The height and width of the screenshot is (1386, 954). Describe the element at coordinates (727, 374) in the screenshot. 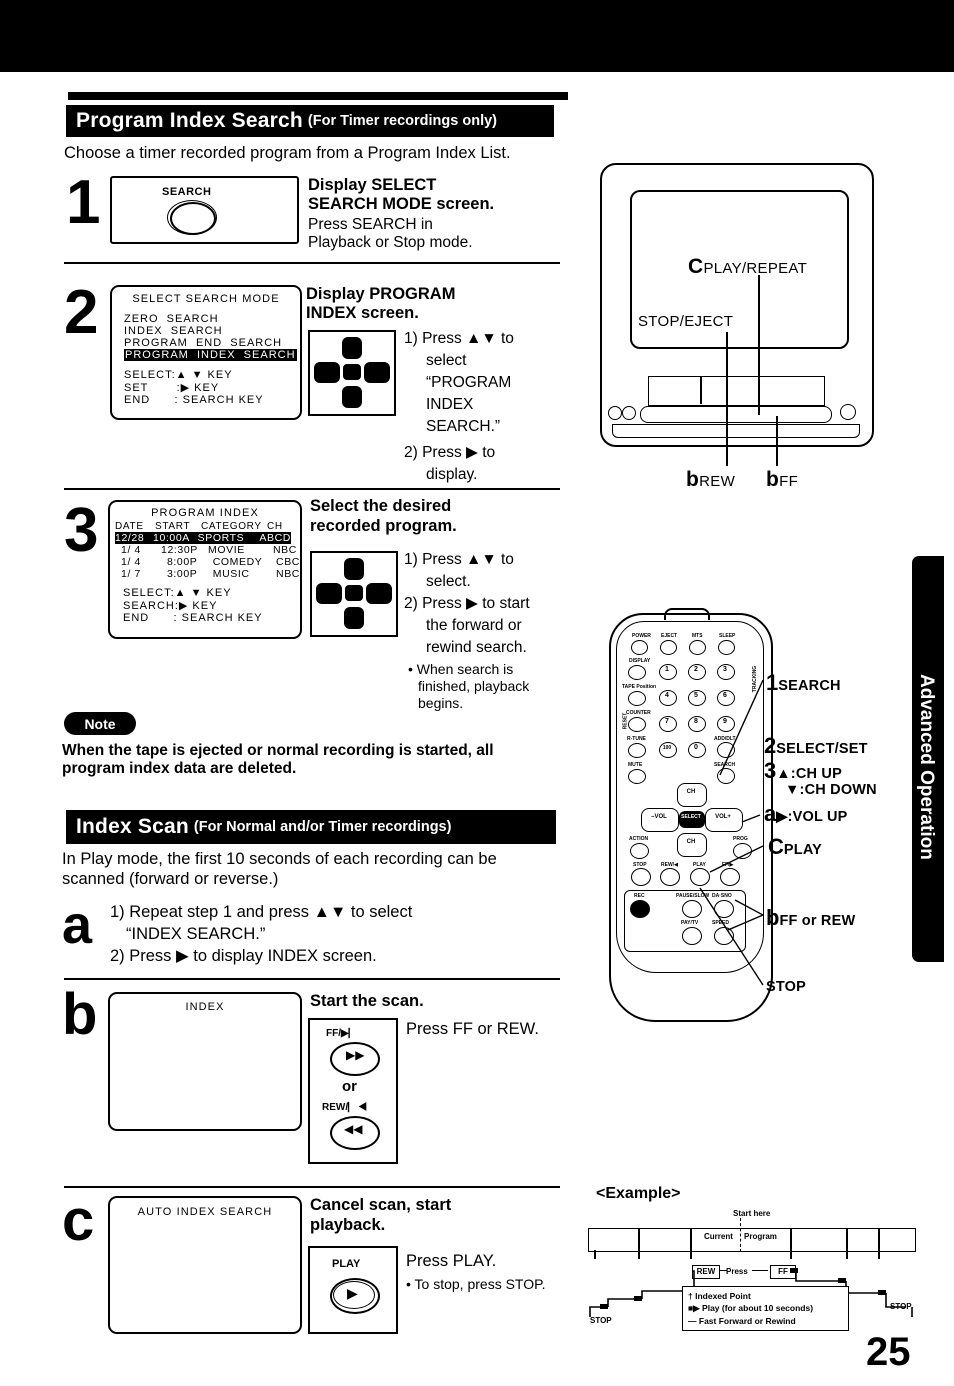

I see `leader-line-stop-eject` at that location.